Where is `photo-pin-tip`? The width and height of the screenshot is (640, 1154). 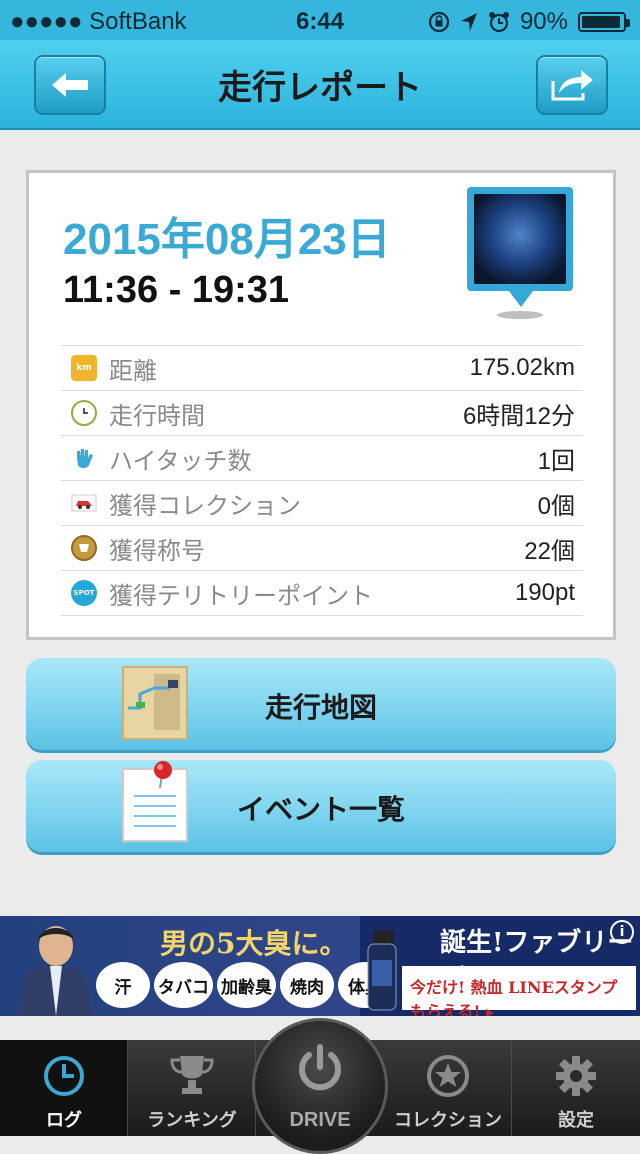
photo-pin-tip is located at coordinates (521, 299).